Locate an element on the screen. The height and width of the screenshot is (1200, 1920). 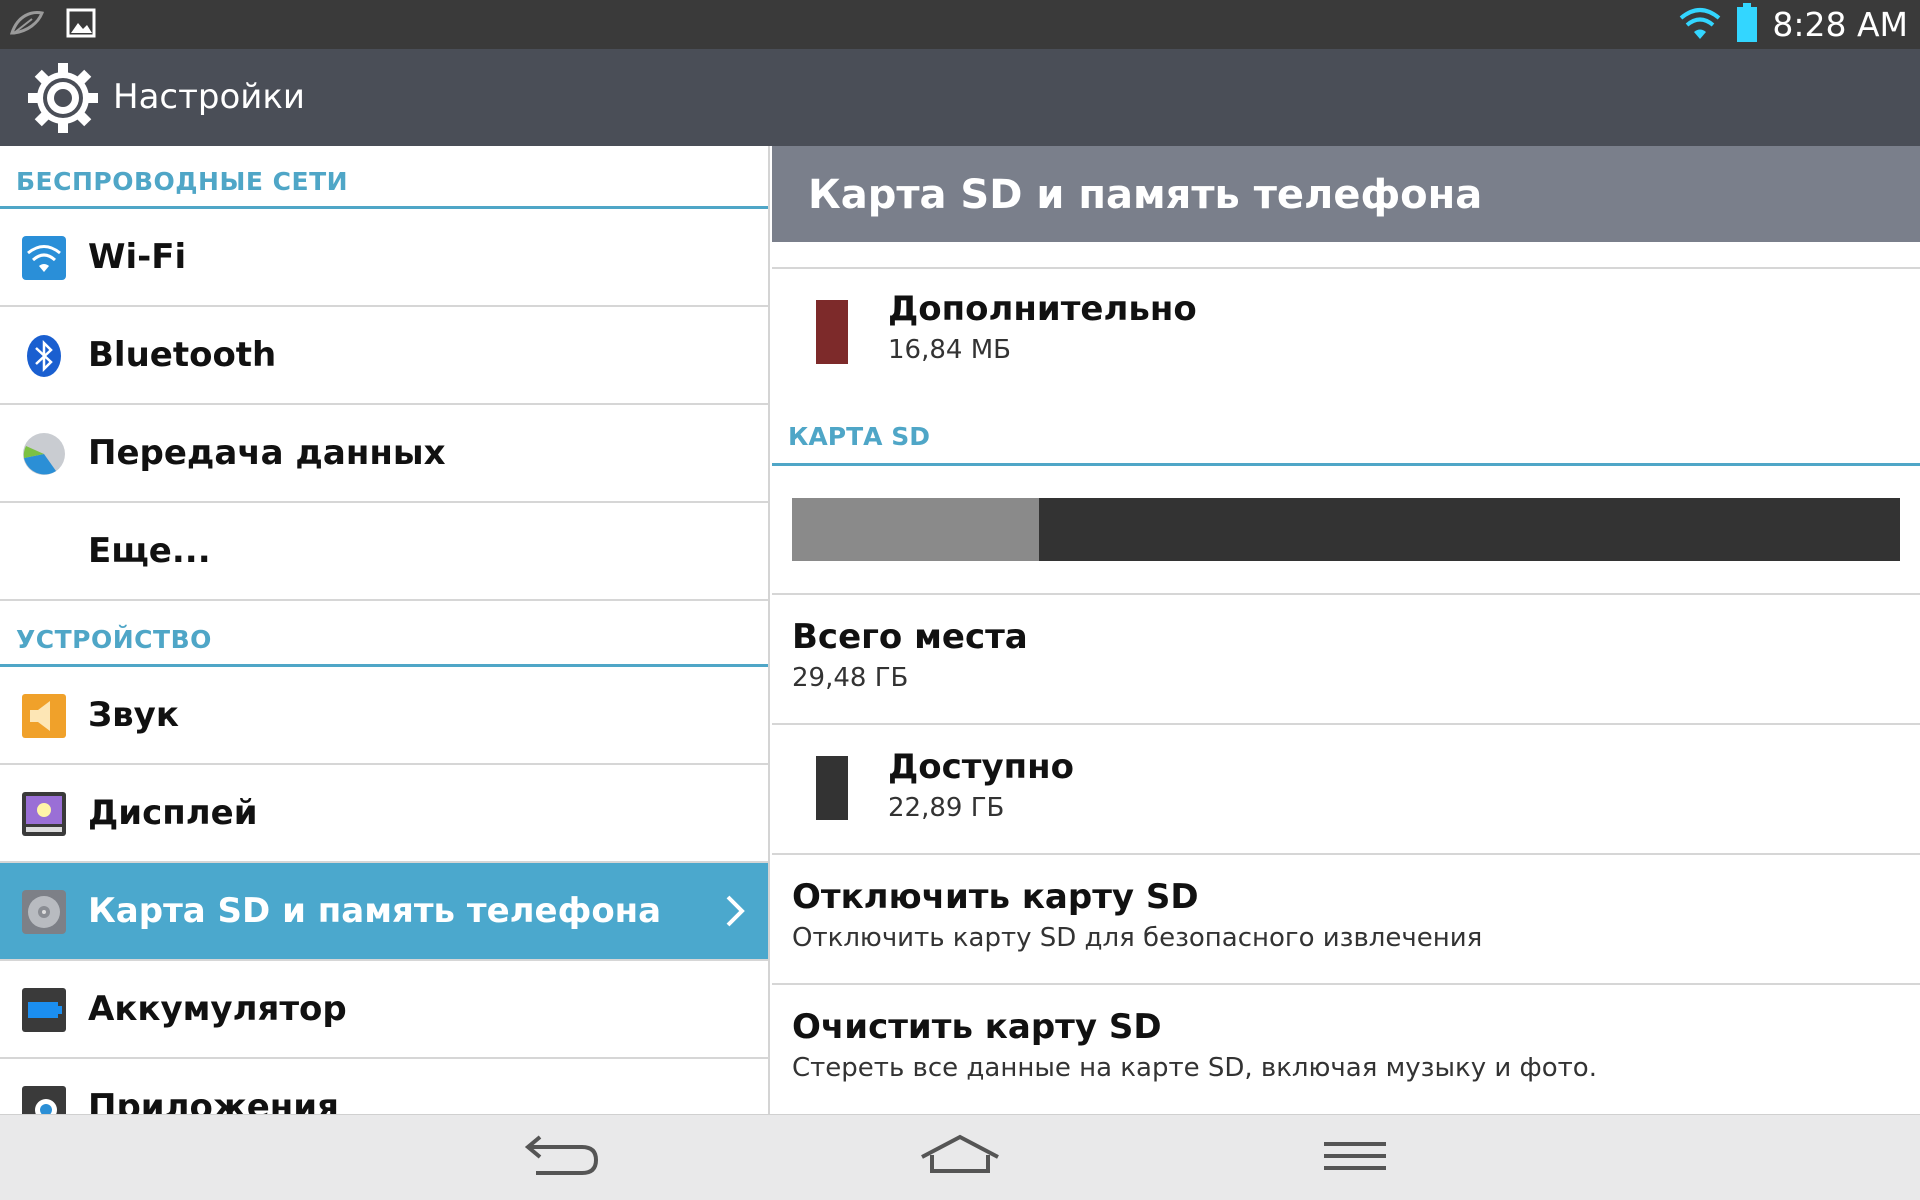
section-header-wireless: БЕСПРОВОДНЫЕ СЕТИ is located at coordinates (384, 177).